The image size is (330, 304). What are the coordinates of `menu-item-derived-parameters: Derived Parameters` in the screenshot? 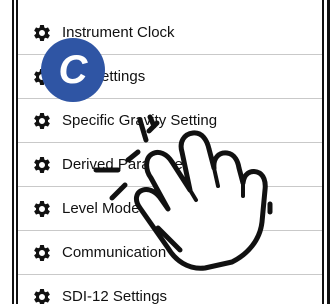 It's located at (170, 165).